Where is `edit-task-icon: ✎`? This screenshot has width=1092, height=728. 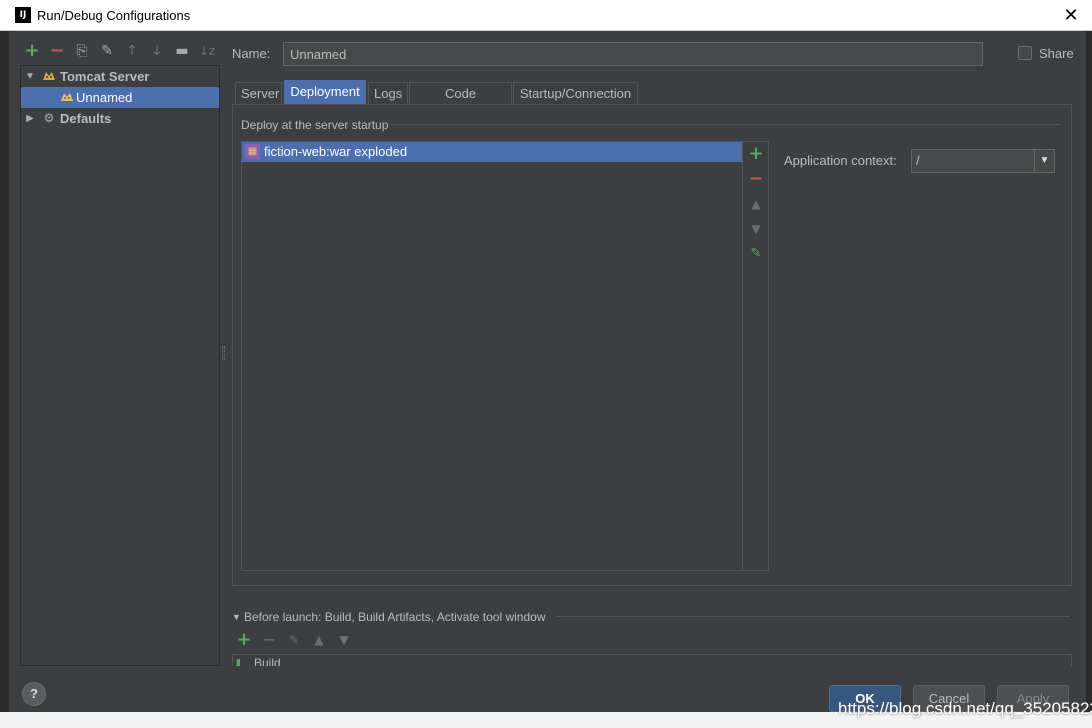
edit-task-icon: ✎ is located at coordinates (294, 640).